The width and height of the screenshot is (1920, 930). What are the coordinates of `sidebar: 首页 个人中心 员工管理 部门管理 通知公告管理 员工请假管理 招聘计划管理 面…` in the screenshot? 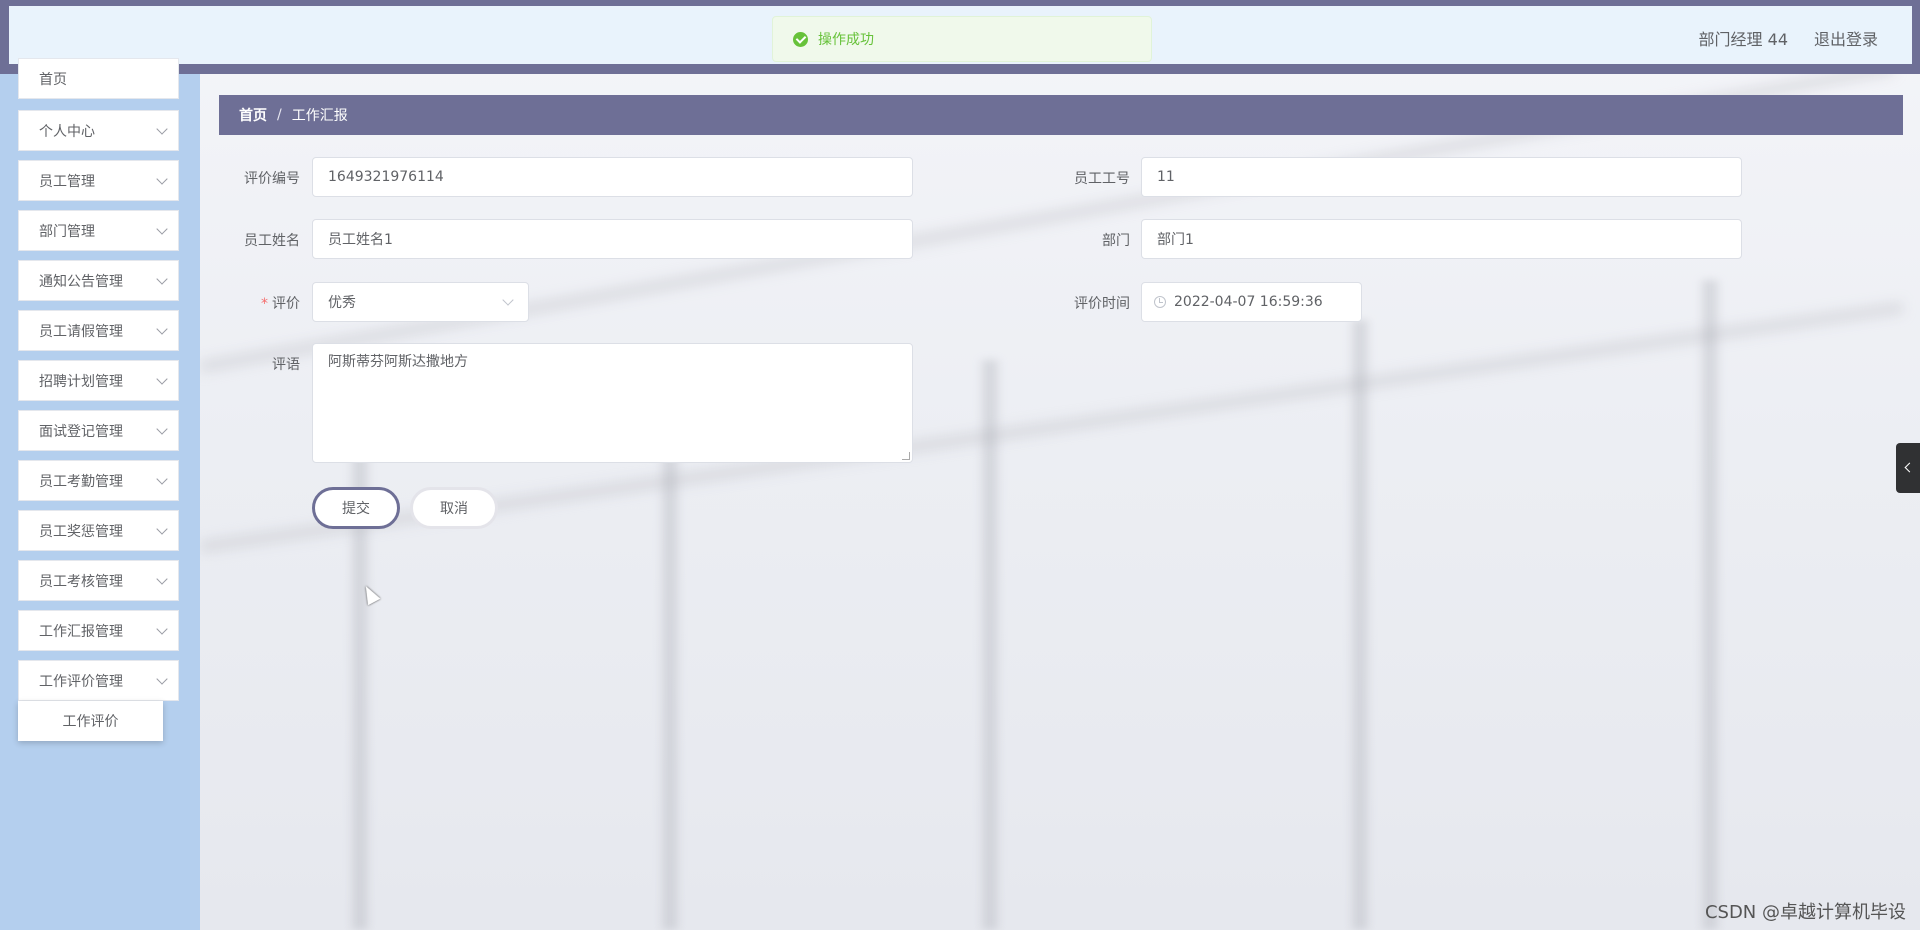 It's located at (100, 494).